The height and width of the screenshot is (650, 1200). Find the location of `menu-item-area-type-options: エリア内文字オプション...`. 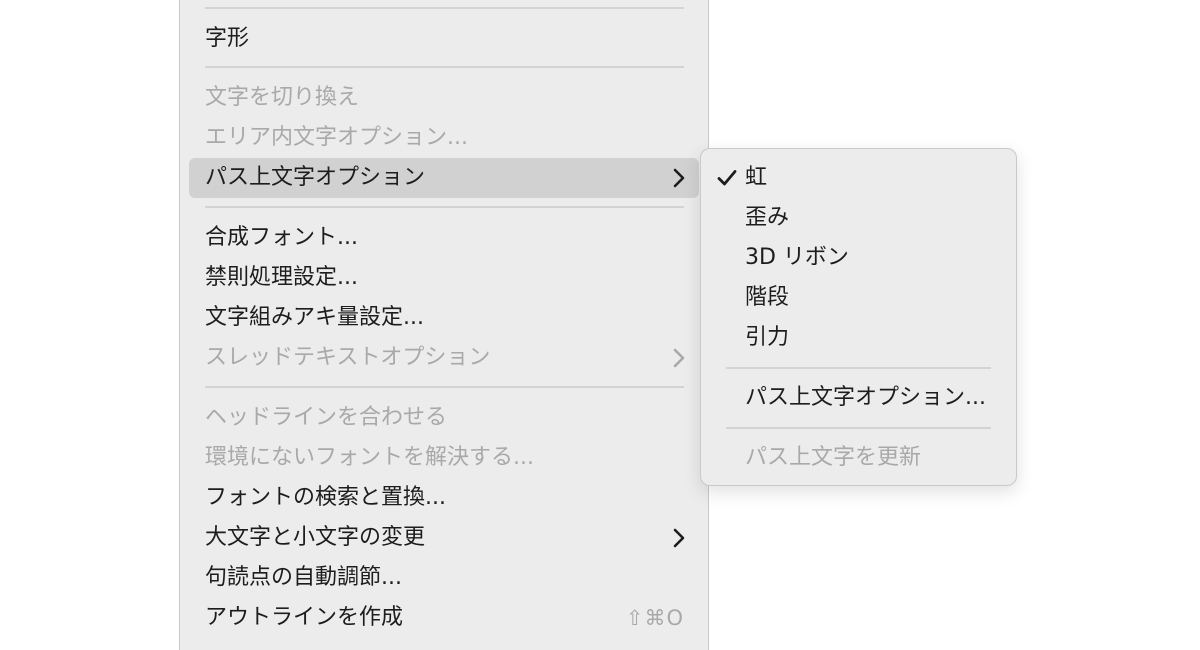

menu-item-area-type-options: エリア内文字オプション... is located at coordinates (444, 138).